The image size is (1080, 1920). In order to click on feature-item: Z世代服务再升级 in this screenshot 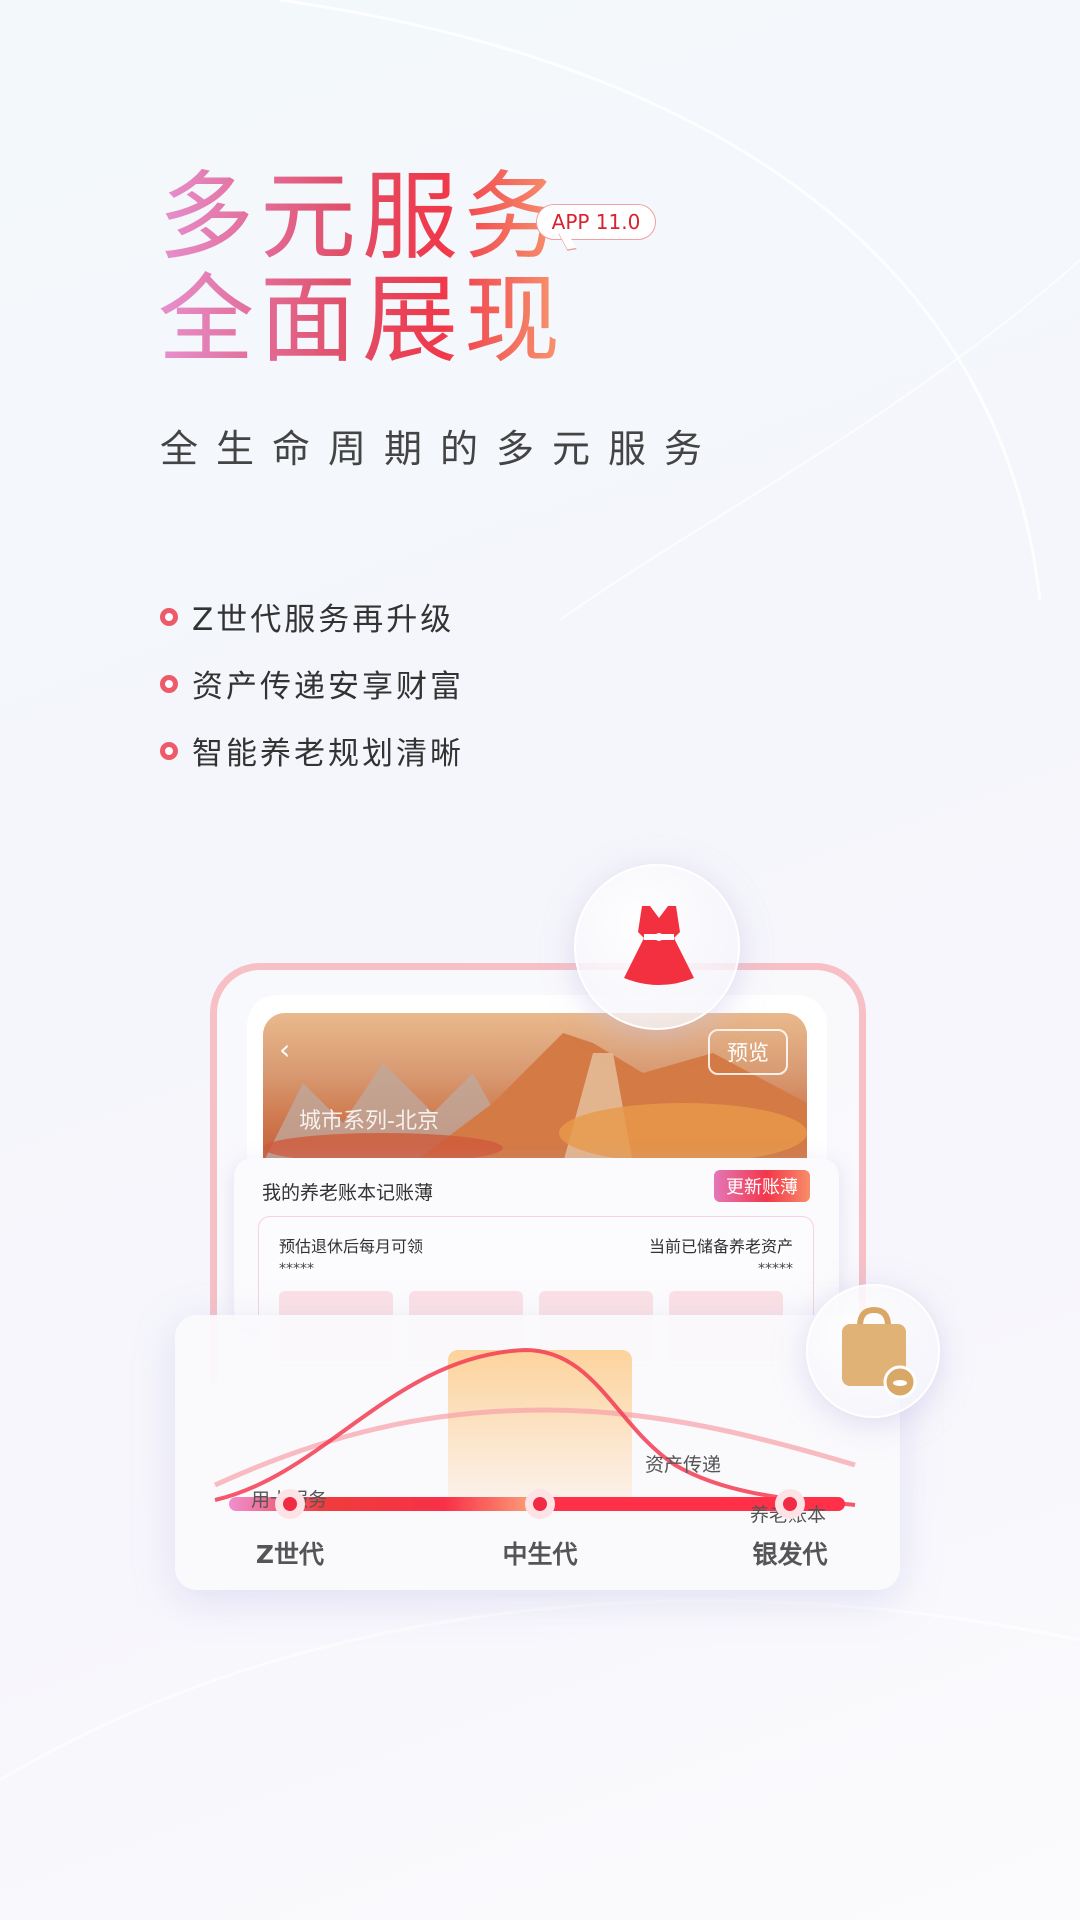, I will do `click(307, 616)`.